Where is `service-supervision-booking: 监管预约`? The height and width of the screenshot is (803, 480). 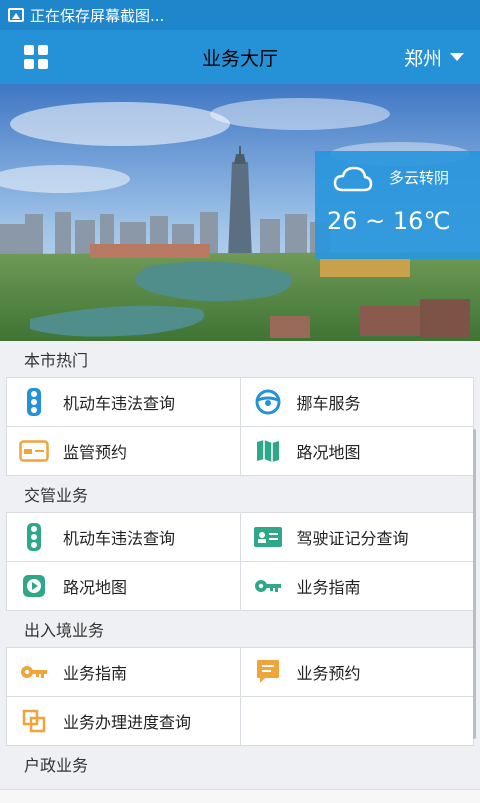 service-supervision-booking: 监管预约 is located at coordinates (124, 451).